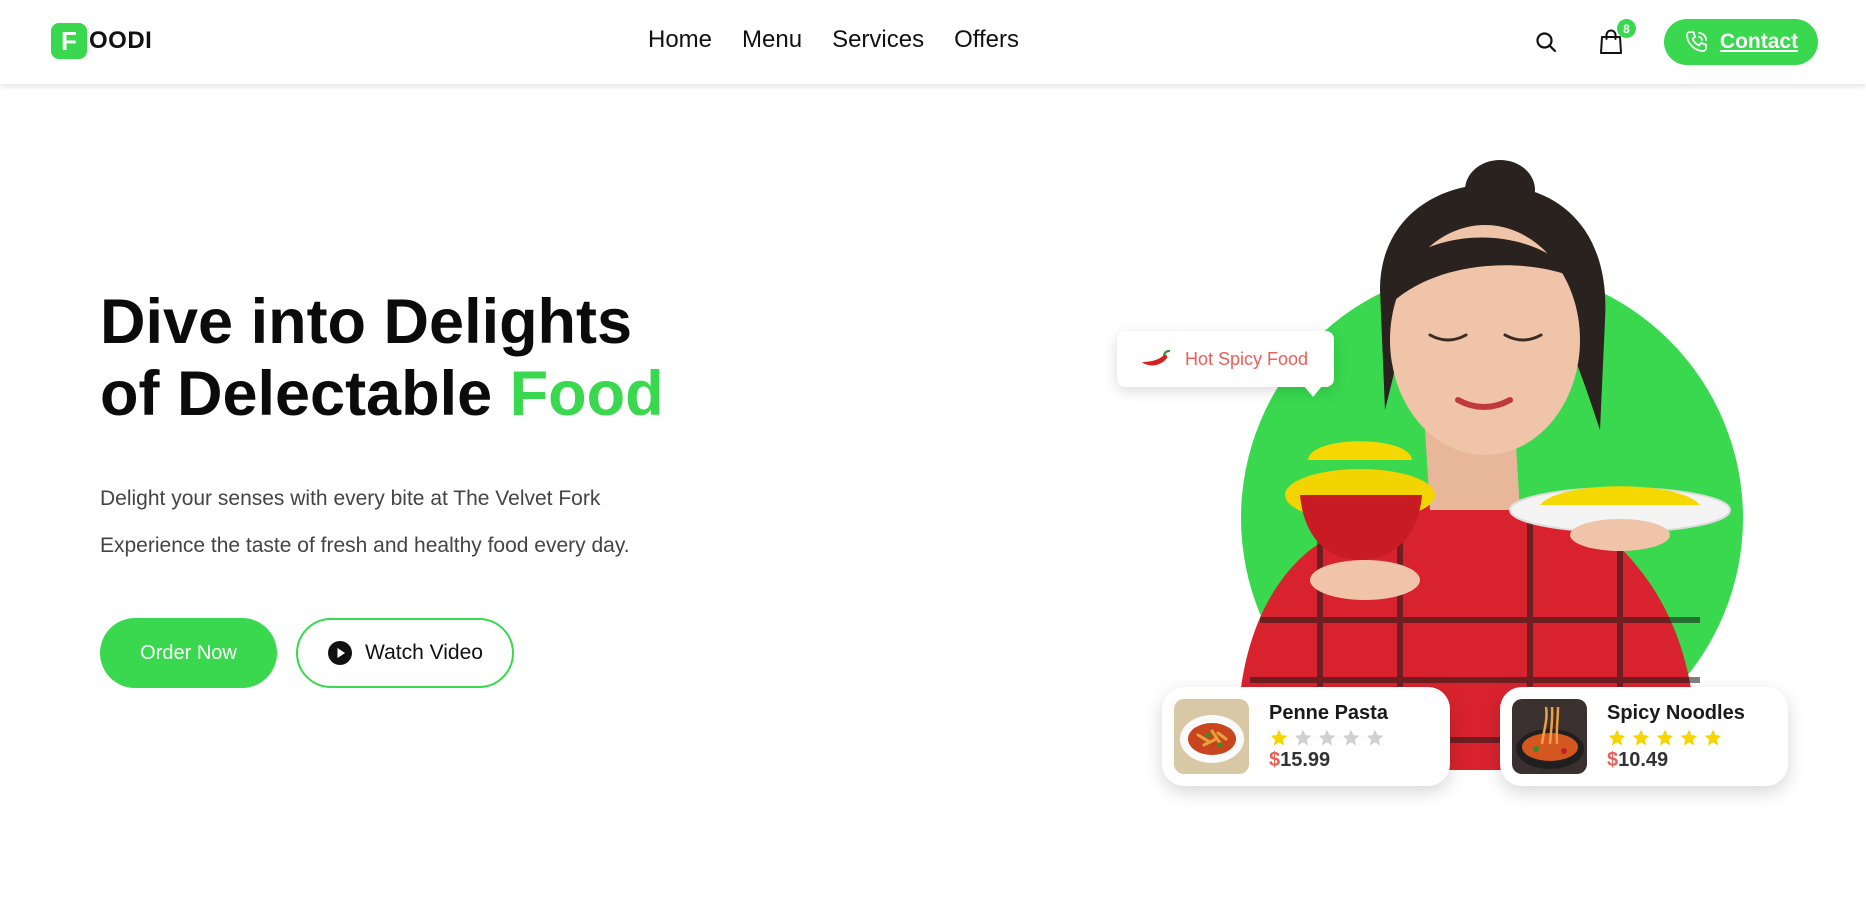 Image resolution: width=1866 pixels, height=901 pixels. Describe the element at coordinates (305, 394) in the screenshot. I see `hero-title-line2: of Delectable` at that location.